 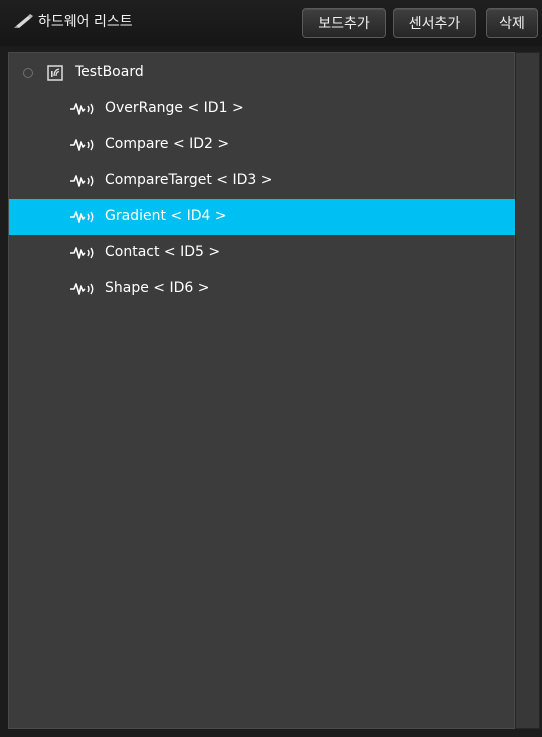 I want to click on delete-button: 삭제, so click(x=512, y=23).